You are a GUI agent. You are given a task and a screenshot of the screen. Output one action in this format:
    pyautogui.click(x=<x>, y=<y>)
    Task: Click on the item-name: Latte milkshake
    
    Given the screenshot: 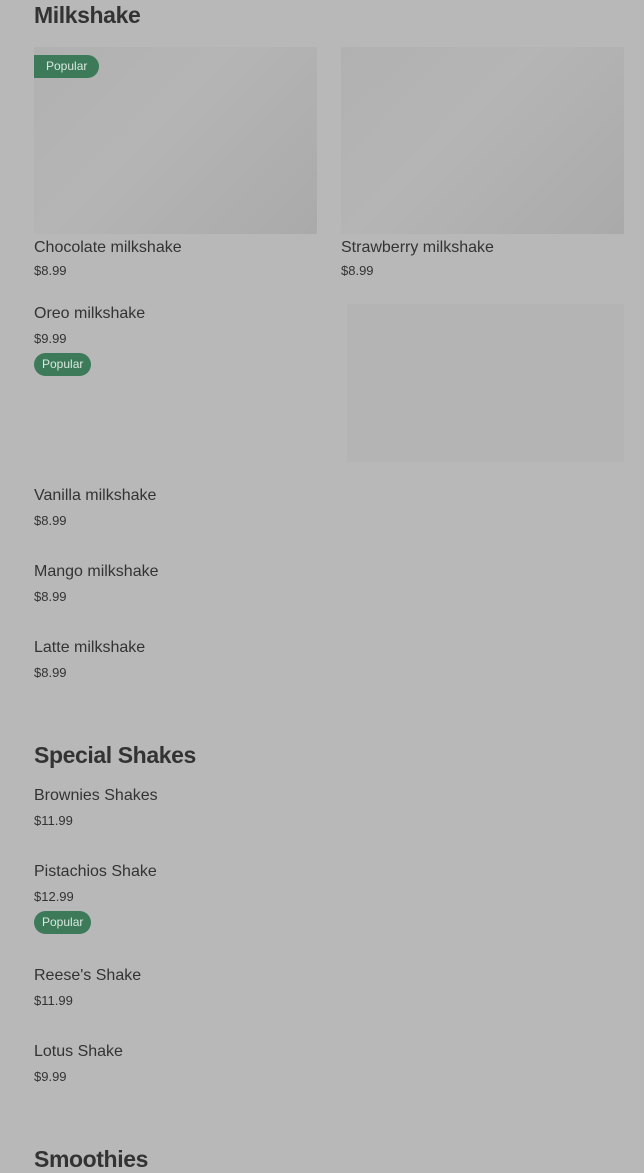 What is the action you would take?
    pyautogui.click(x=90, y=647)
    